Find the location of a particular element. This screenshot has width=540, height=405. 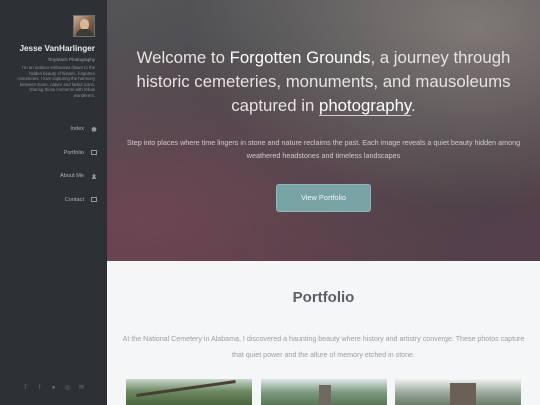

tree-trunk is located at coordinates (325, 395).